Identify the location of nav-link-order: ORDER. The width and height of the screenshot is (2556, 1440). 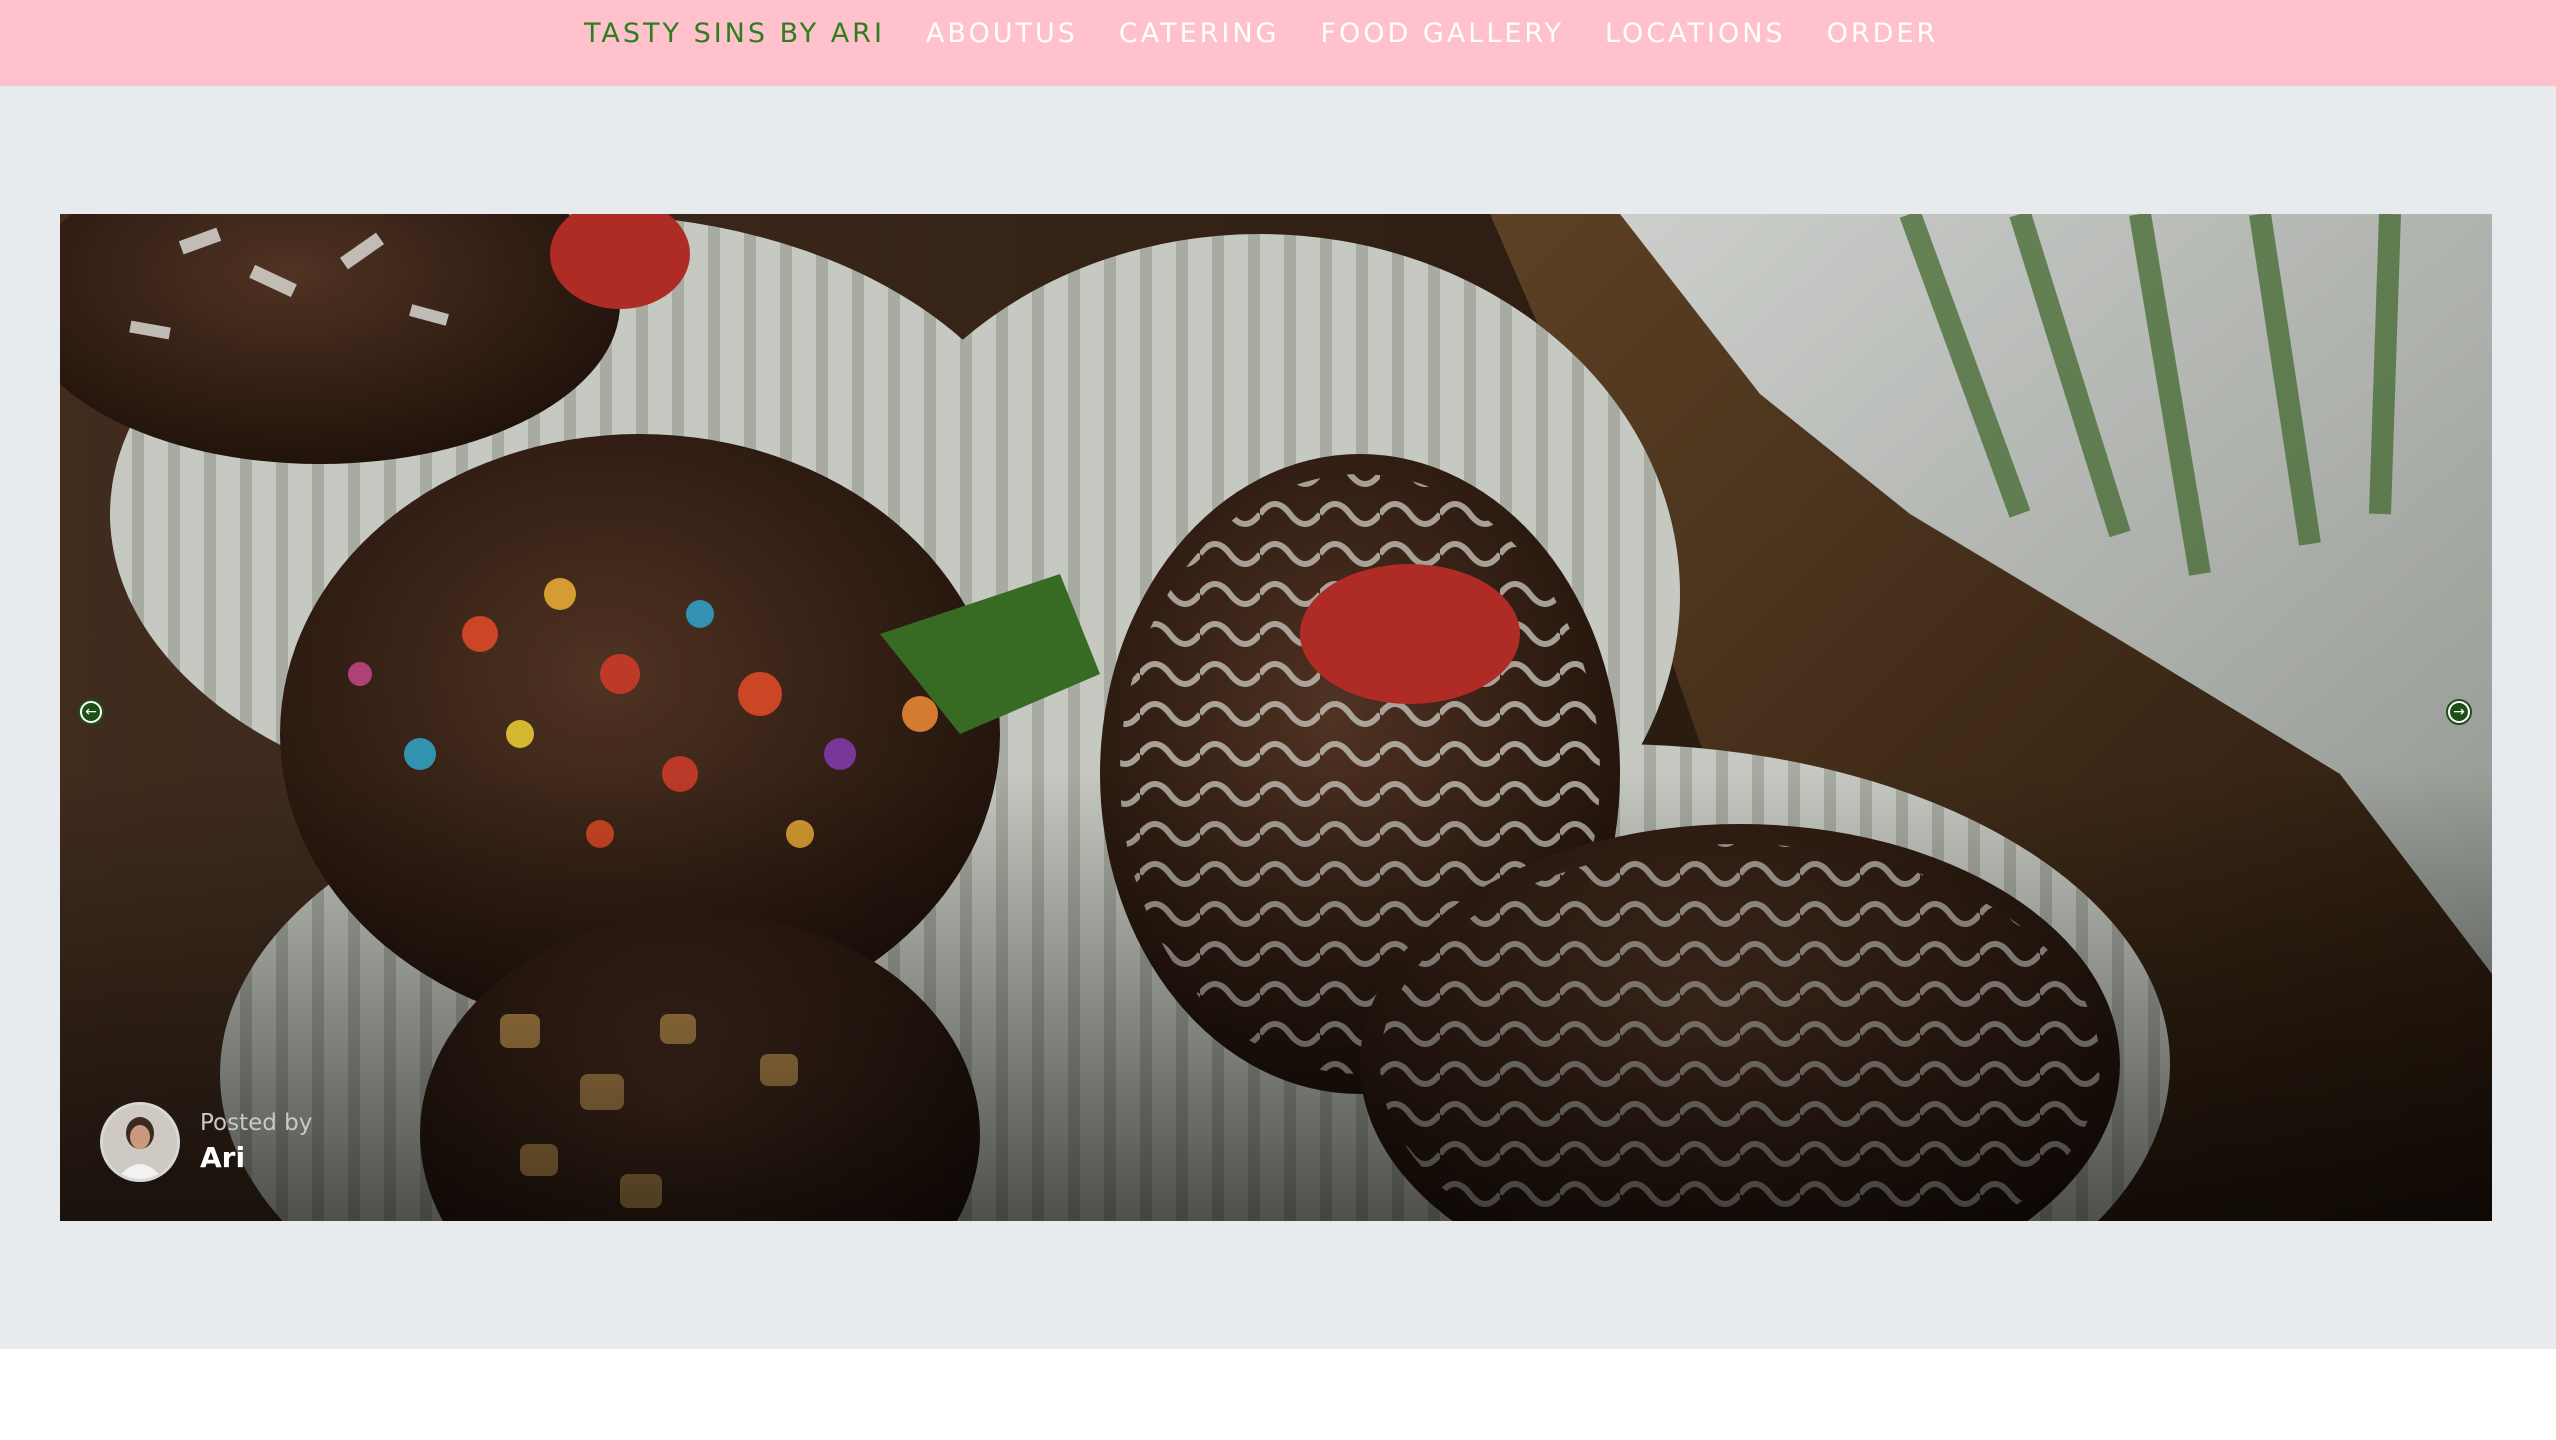
(1883, 33).